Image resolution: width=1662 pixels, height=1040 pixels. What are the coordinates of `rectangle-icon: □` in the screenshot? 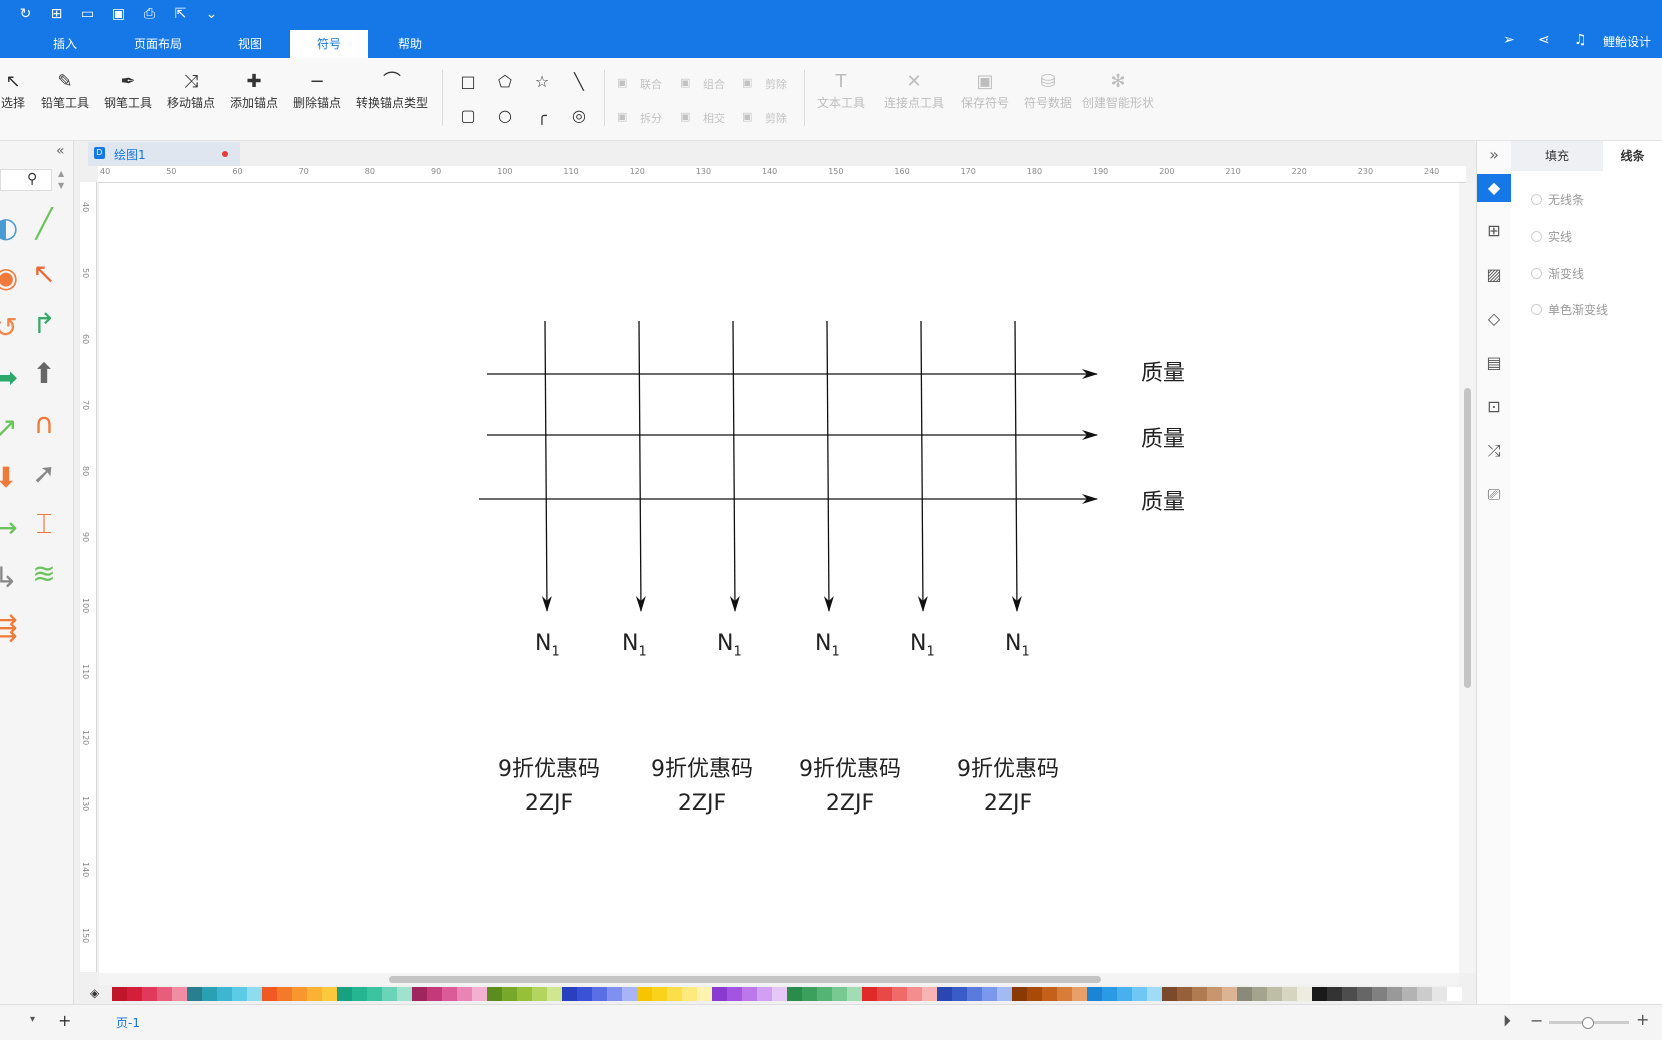 It's located at (468, 81).